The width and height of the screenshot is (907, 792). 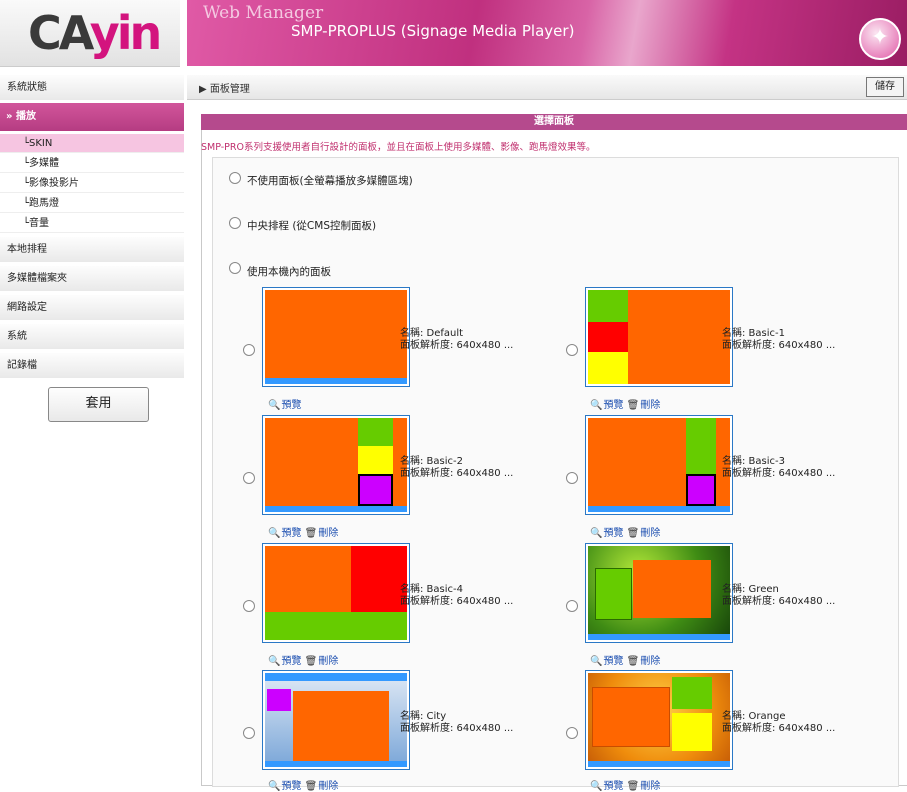 What do you see at coordinates (92, 366) in the screenshot?
I see `sidebar-item-log: 記錄檔` at bounding box center [92, 366].